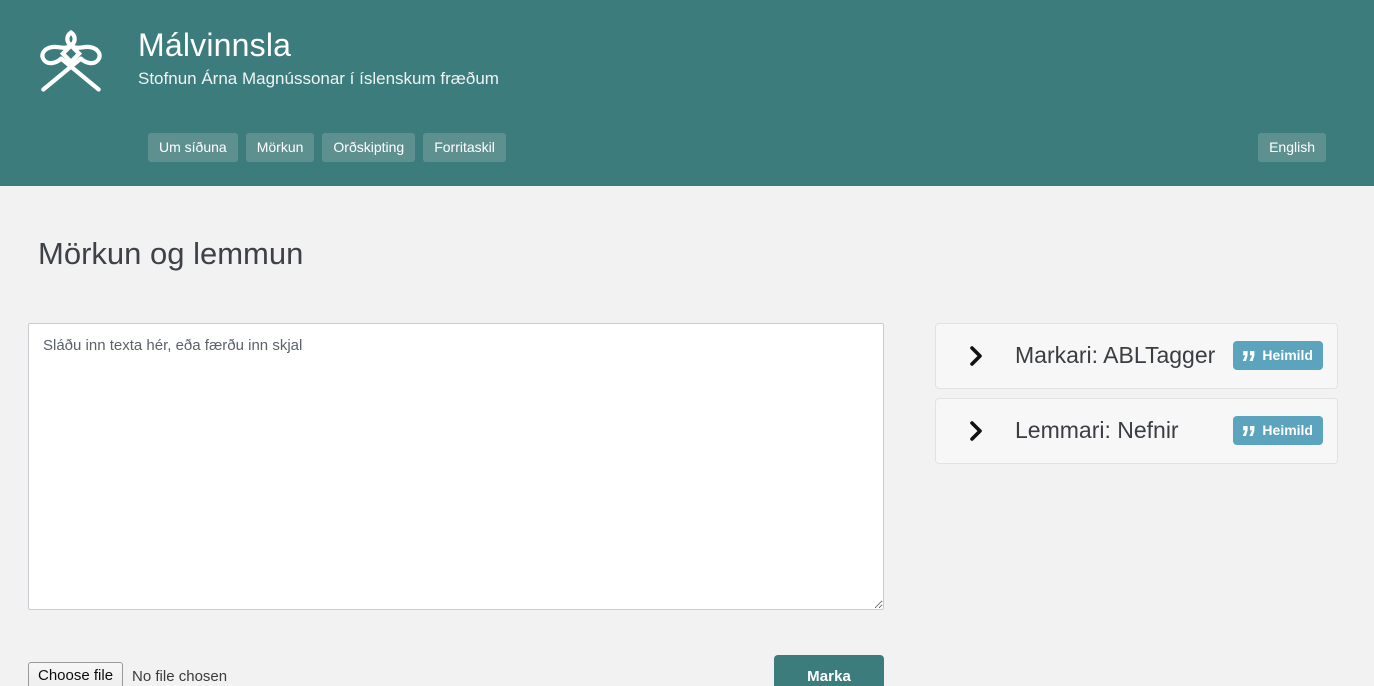  I want to click on panel-markari: Markari: ABLTagger Heimild, so click(1136, 355).